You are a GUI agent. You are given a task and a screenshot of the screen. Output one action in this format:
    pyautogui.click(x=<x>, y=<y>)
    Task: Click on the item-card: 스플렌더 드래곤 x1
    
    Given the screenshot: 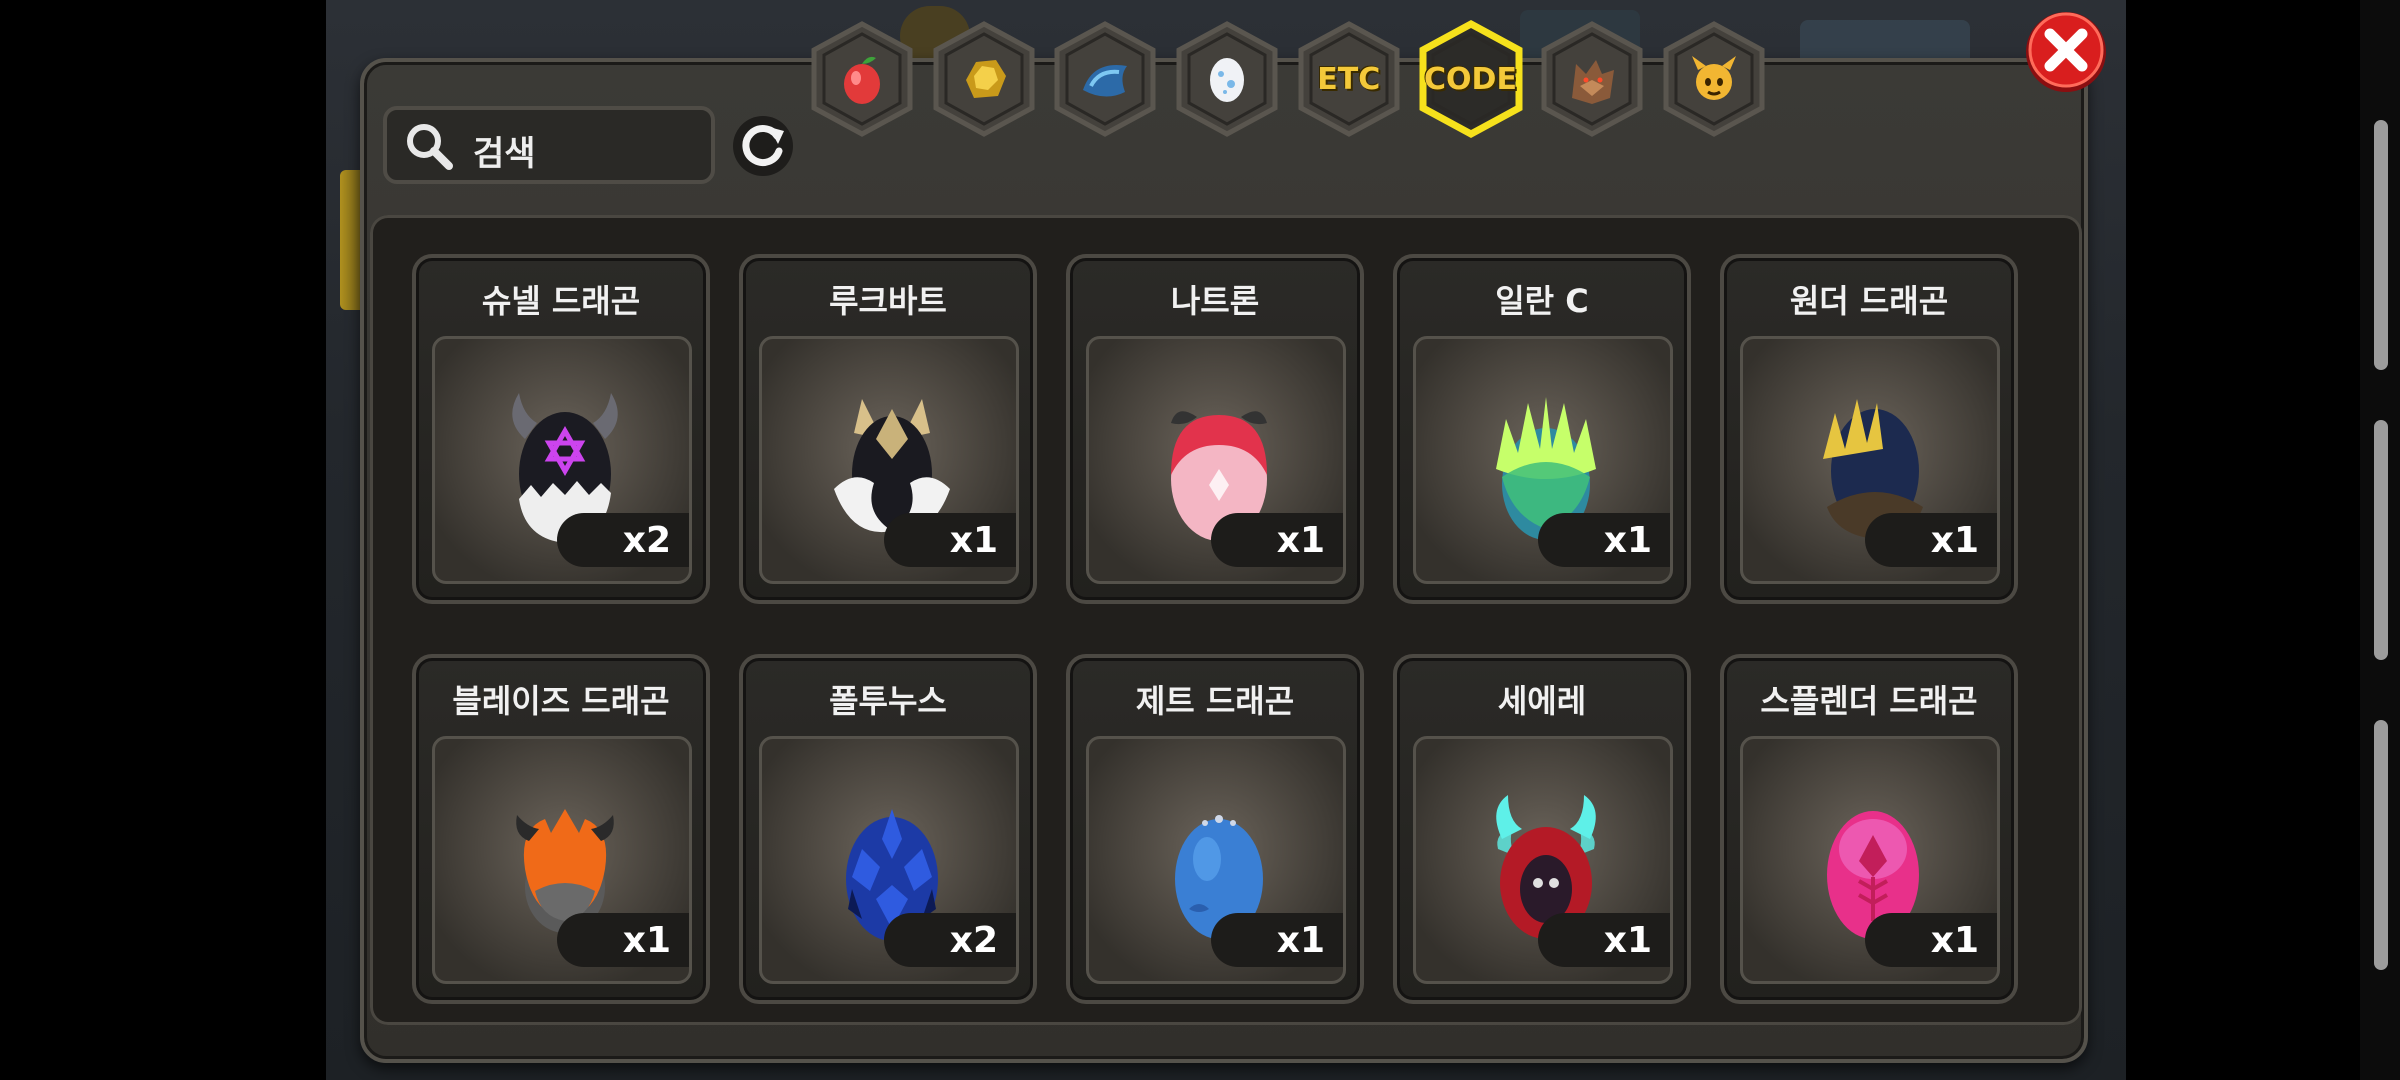 What is the action you would take?
    pyautogui.click(x=1869, y=829)
    